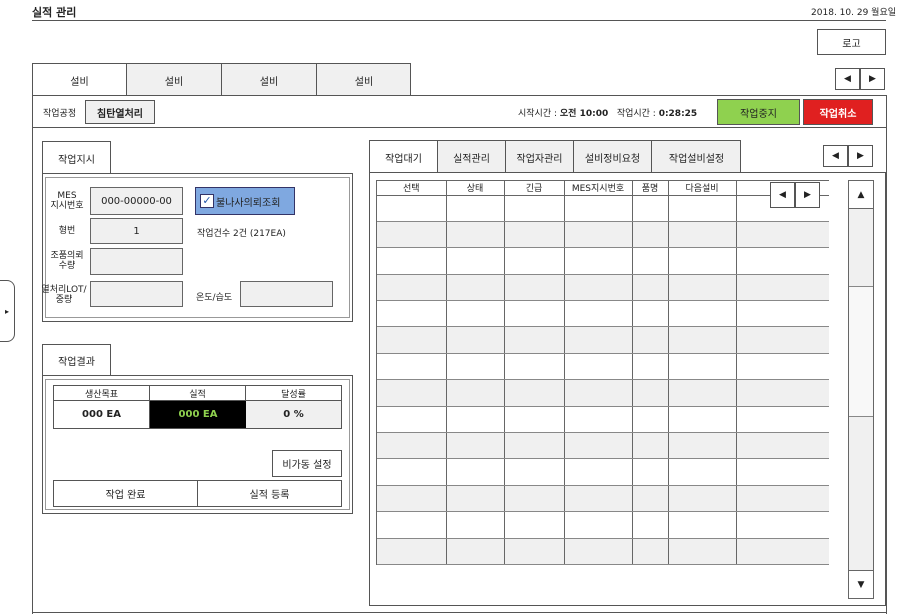  Describe the element at coordinates (847, 79) in the screenshot. I see `equipment-prev-button: ◀` at that location.